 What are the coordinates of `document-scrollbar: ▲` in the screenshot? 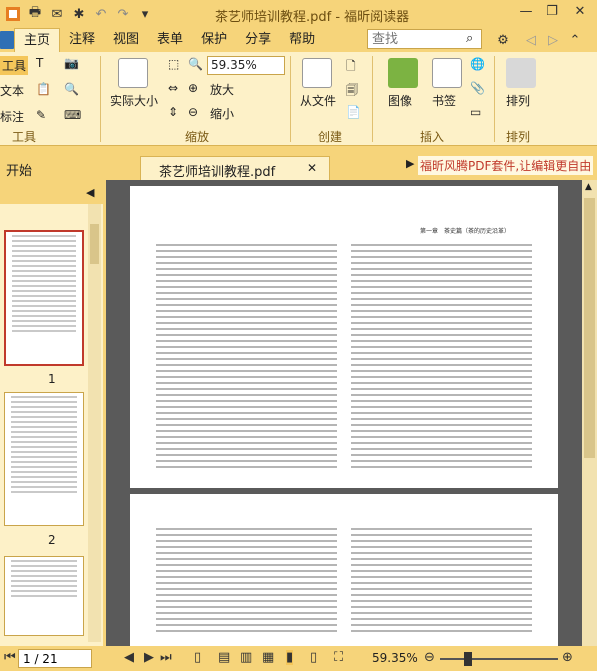 It's located at (589, 413).